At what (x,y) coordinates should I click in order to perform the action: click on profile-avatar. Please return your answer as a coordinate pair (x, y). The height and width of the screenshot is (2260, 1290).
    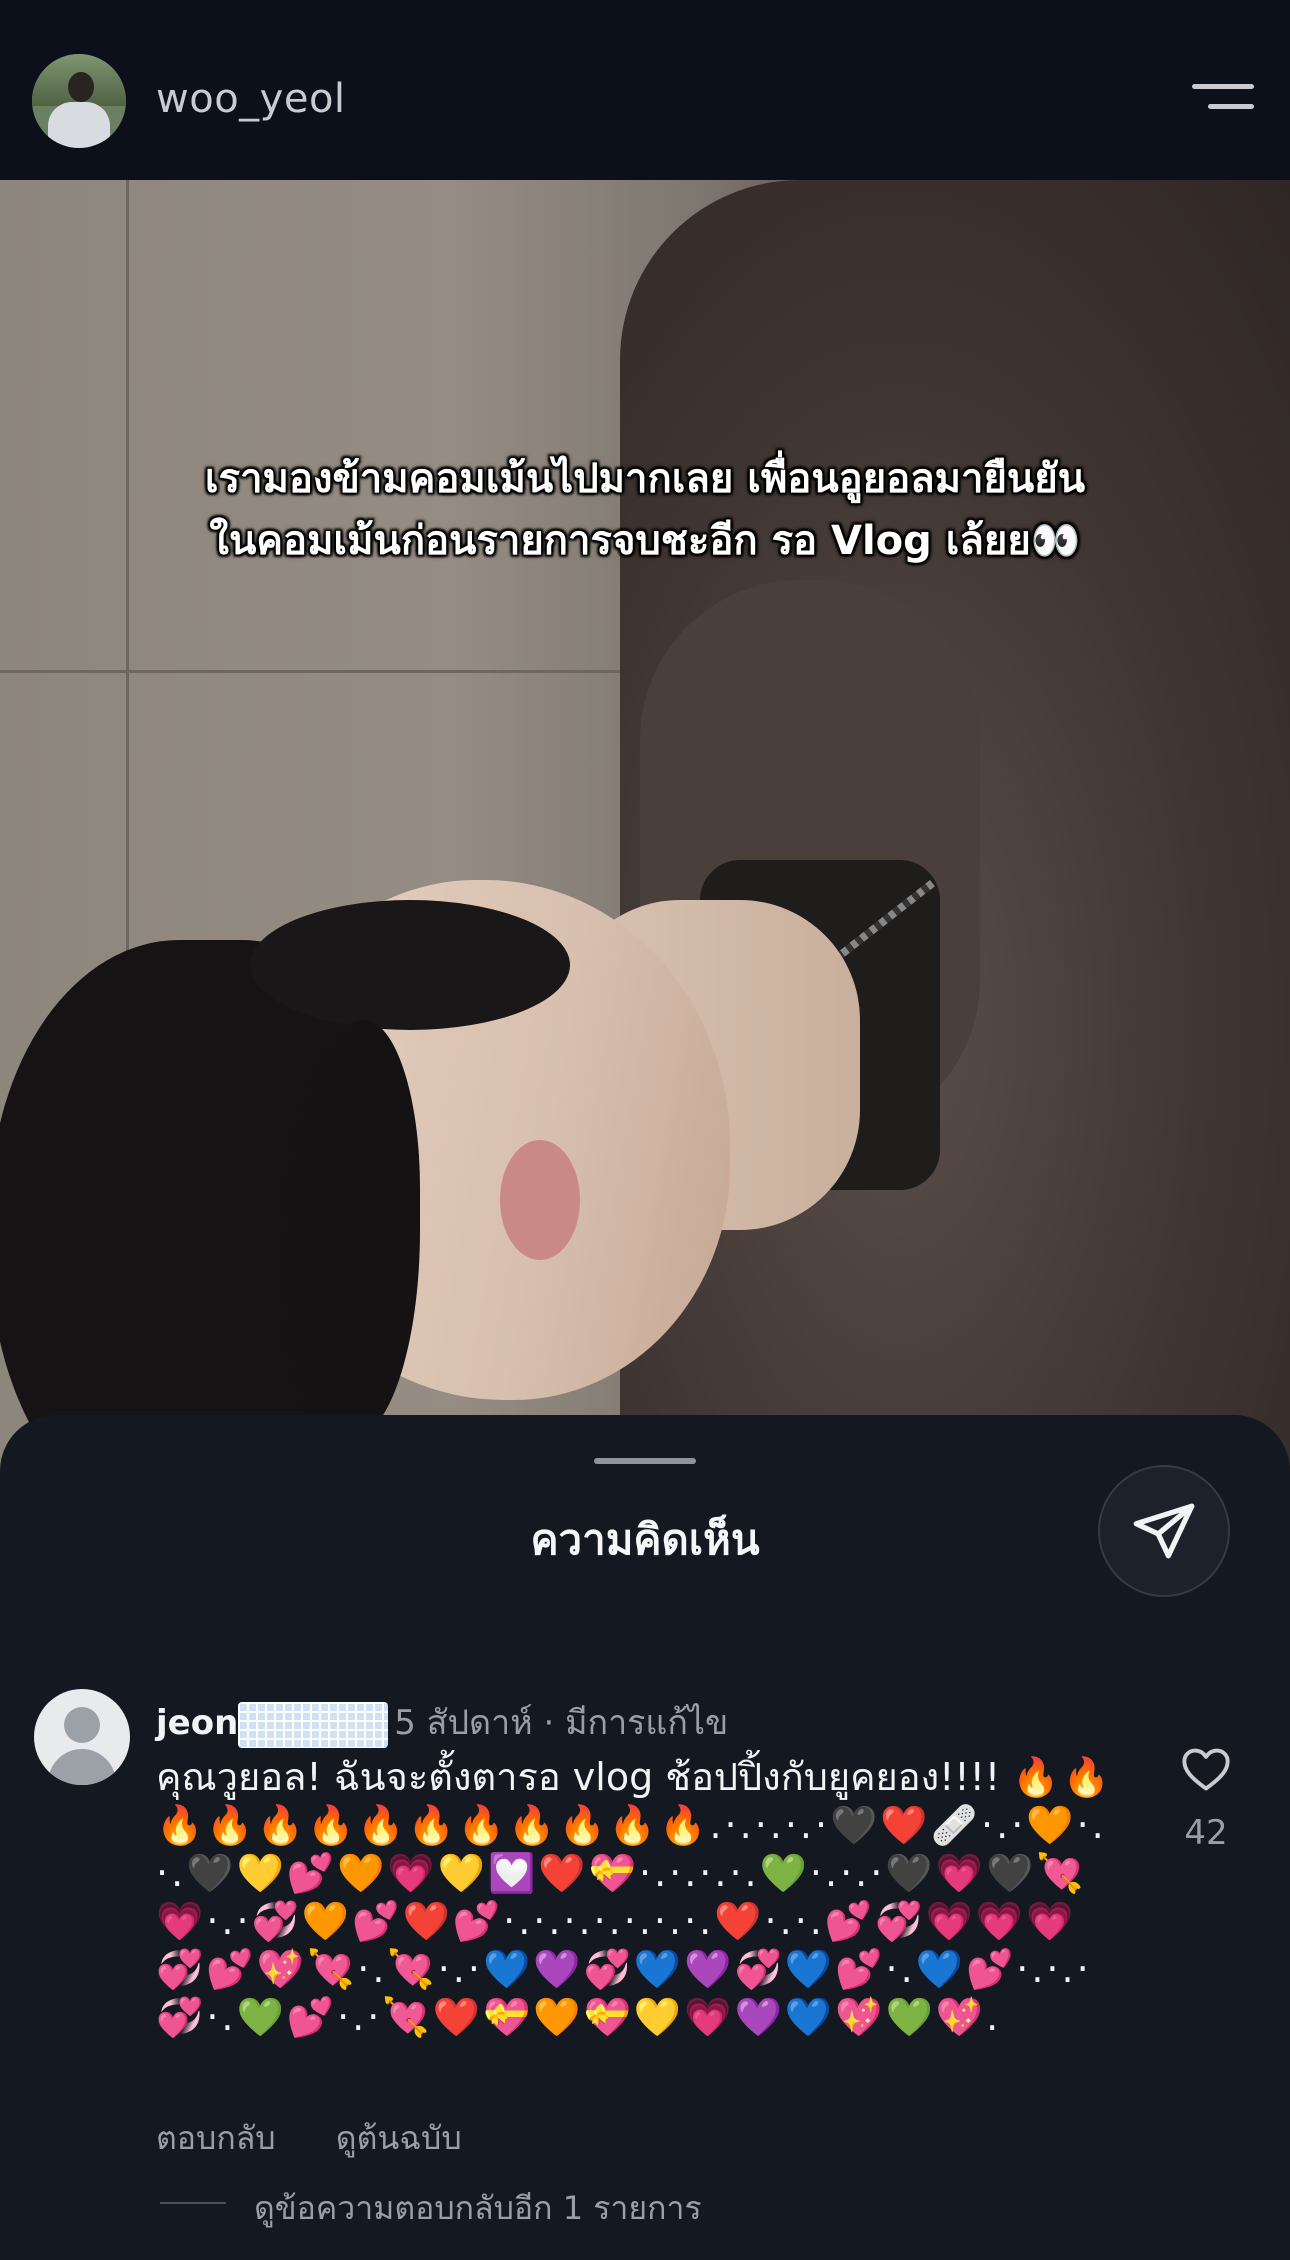
    Looking at the image, I should click on (79, 101).